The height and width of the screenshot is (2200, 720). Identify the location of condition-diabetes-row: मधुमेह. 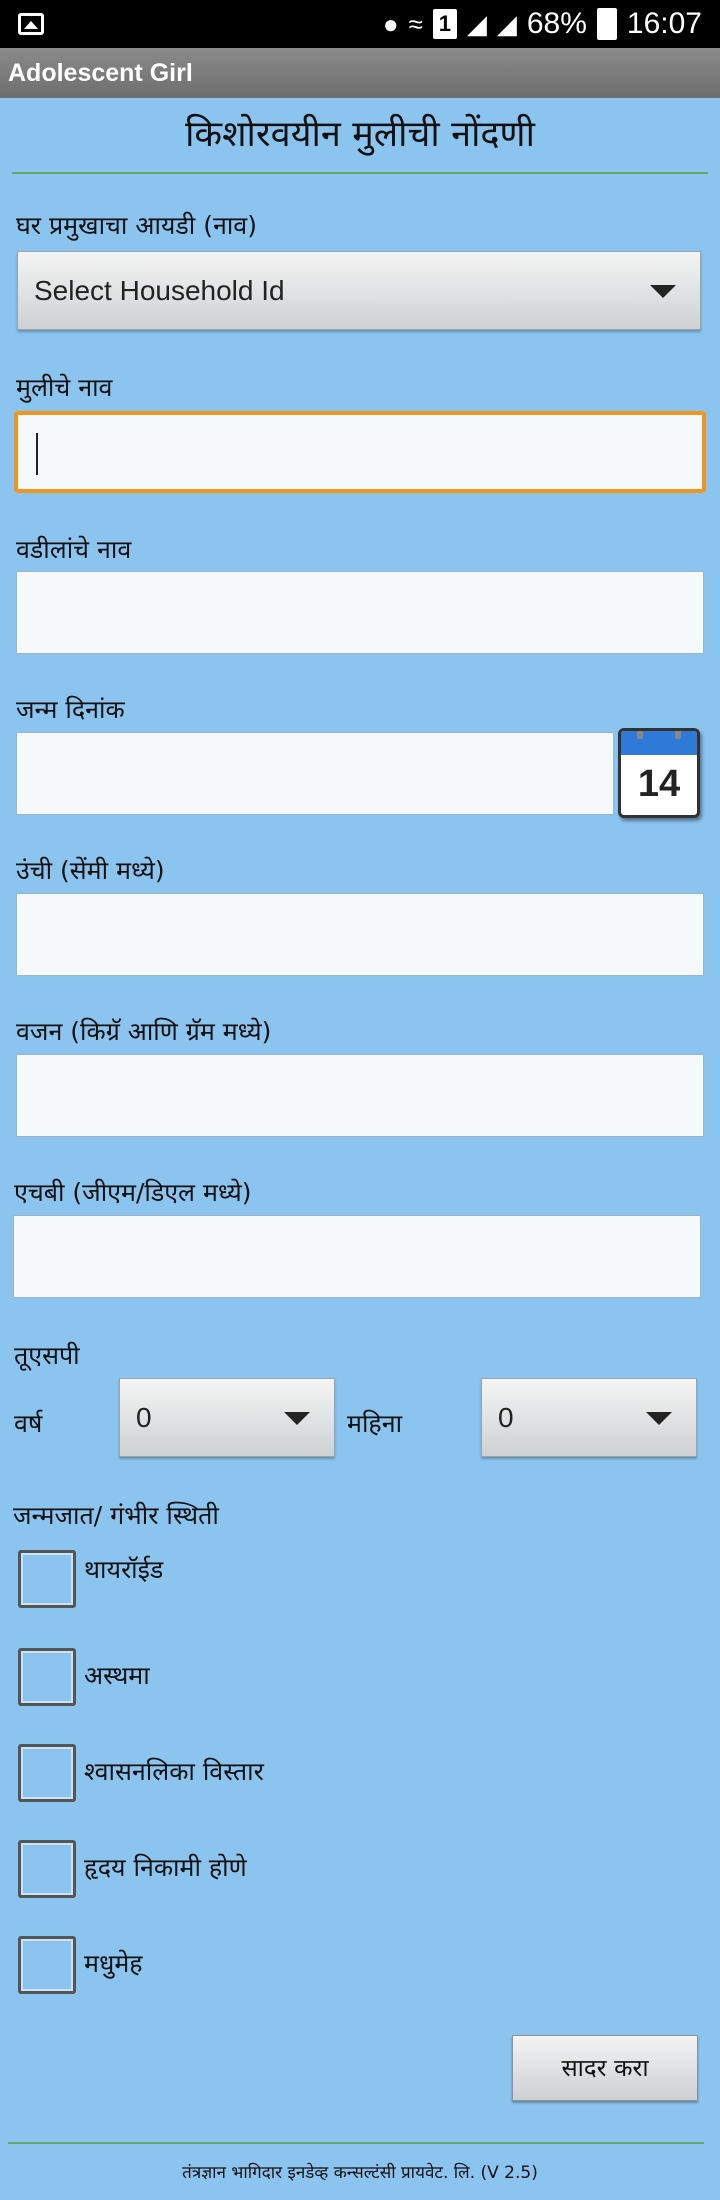
(80, 1965).